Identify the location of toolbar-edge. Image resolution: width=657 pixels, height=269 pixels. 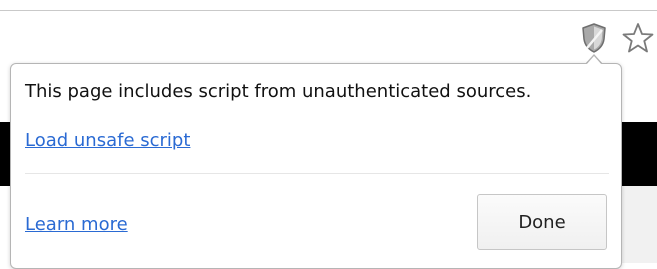
(328, 10).